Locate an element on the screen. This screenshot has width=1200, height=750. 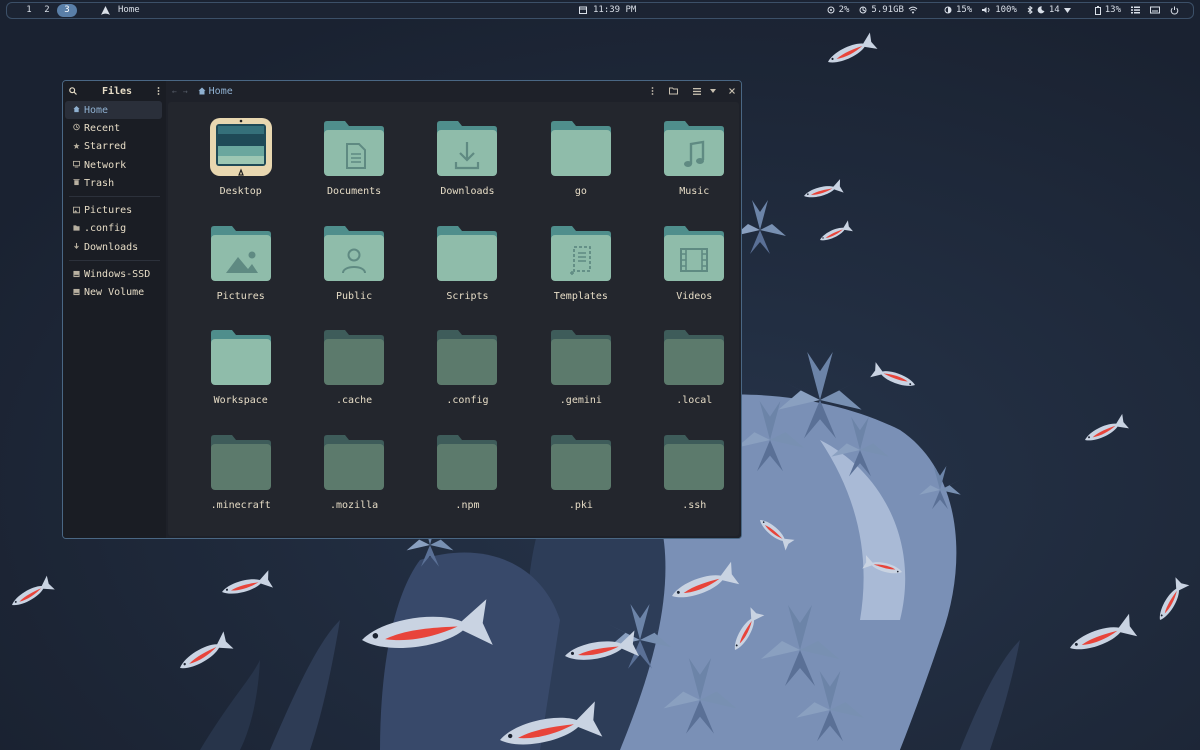
file-item: Templates is located at coordinates (580, 273).